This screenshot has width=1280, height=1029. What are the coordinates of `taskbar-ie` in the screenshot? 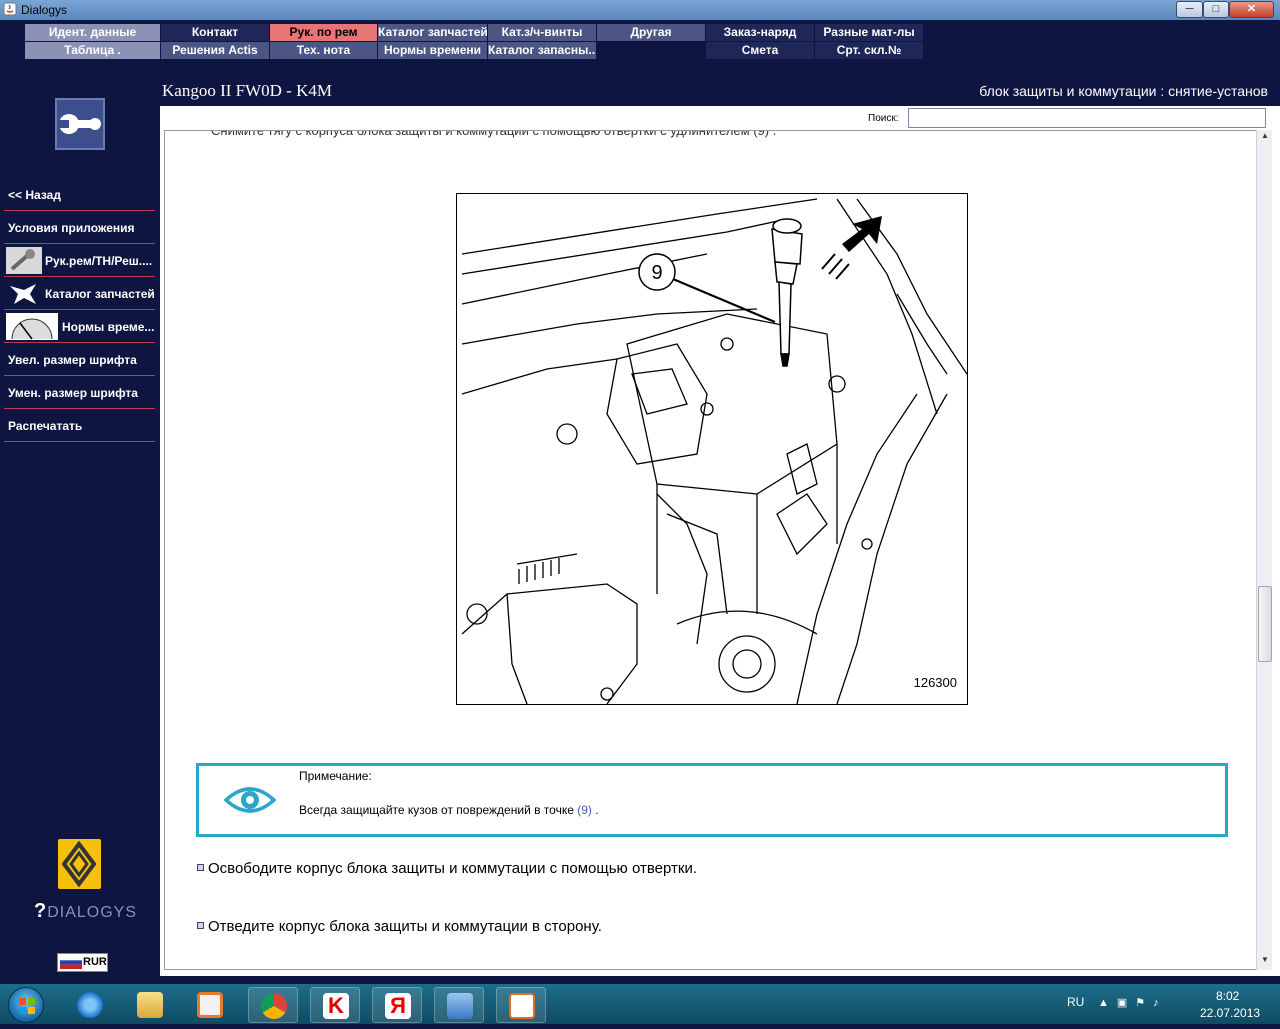 It's located at (90, 1005).